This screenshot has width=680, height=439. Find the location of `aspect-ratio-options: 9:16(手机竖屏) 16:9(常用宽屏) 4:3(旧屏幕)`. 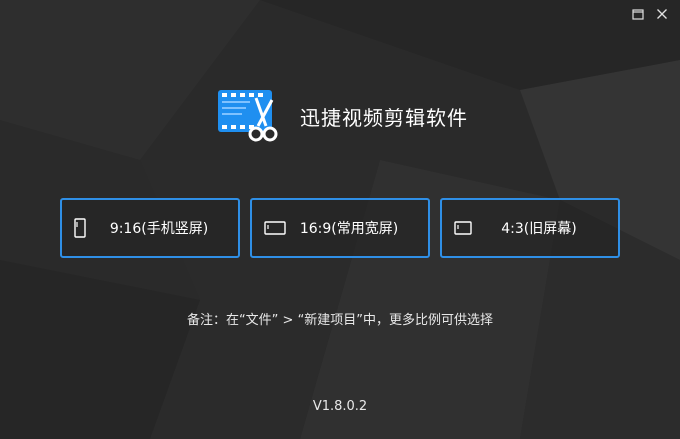

aspect-ratio-options: 9:16(手机竖屏) 16:9(常用宽屏) 4:3(旧屏幕) is located at coordinates (340, 228).